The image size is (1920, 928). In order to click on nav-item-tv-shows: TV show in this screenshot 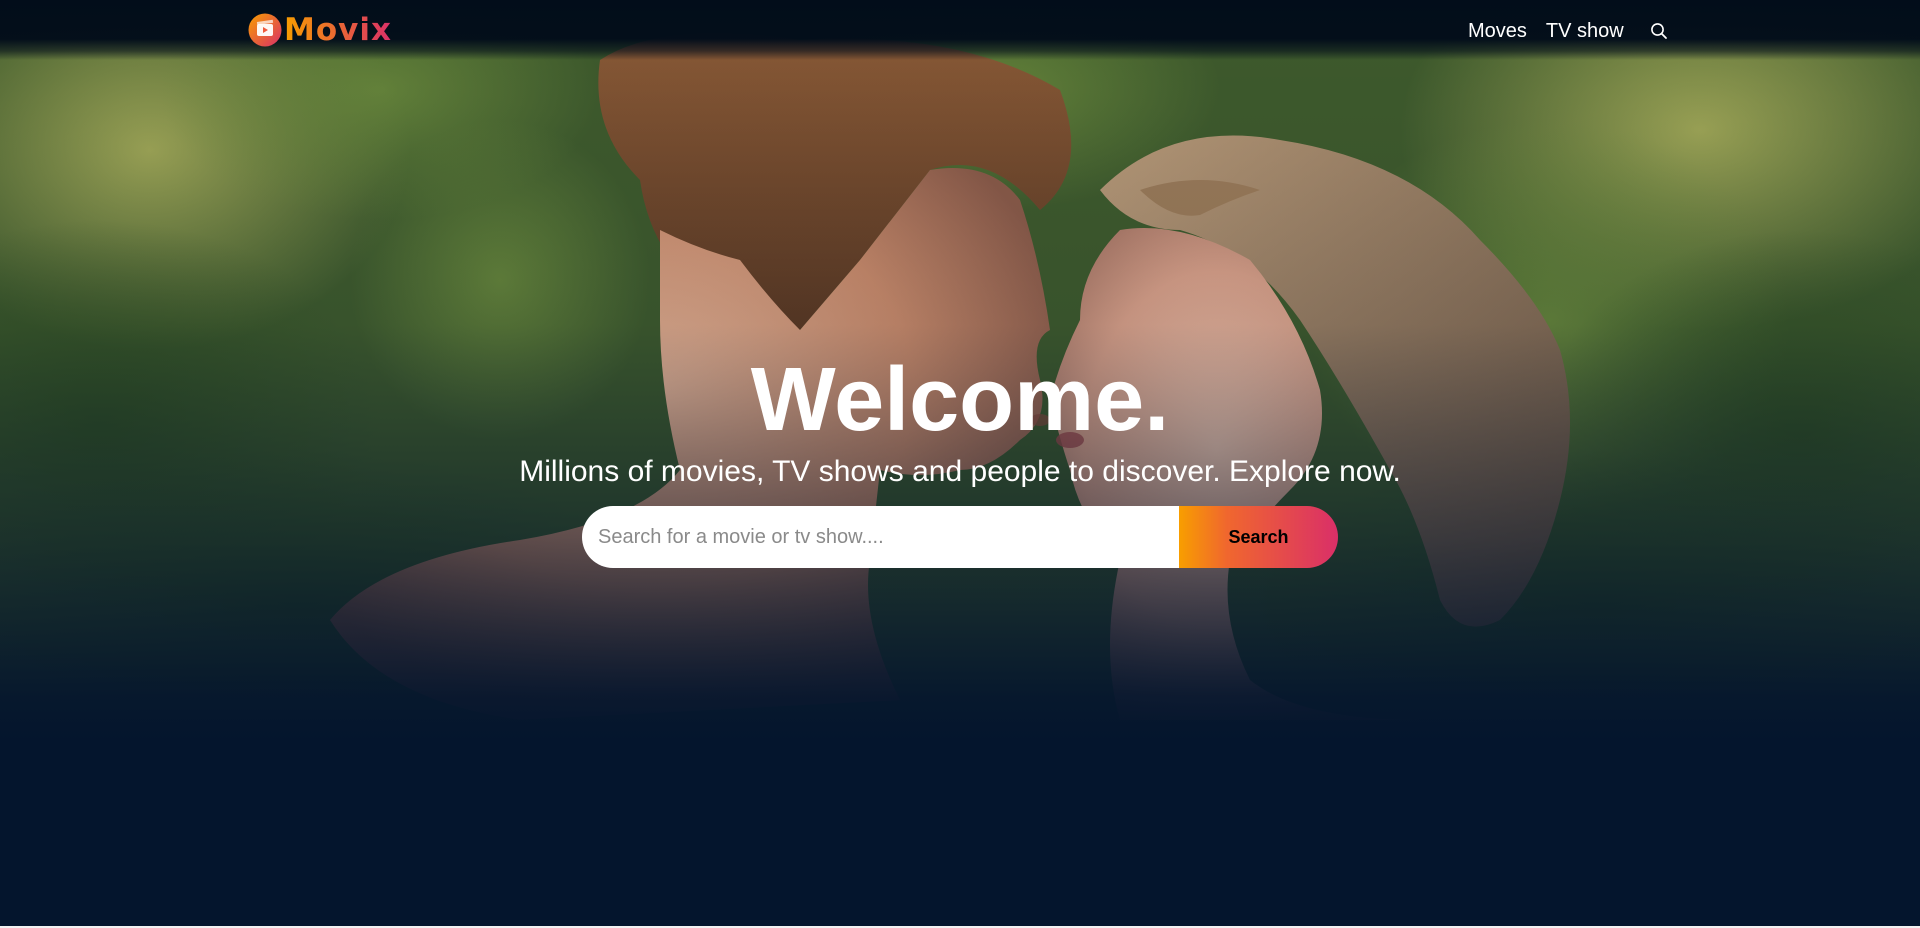, I will do `click(1585, 31)`.